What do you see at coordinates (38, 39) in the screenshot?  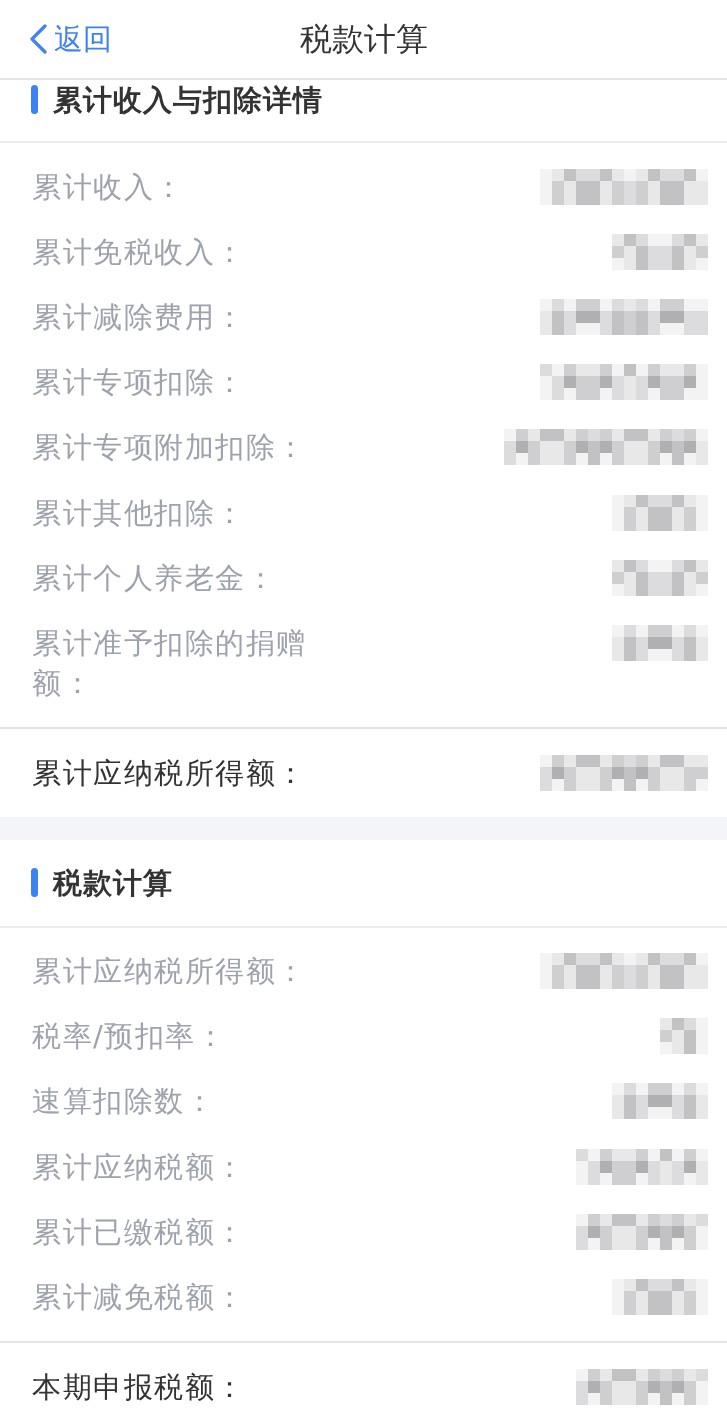 I see `back-icon` at bounding box center [38, 39].